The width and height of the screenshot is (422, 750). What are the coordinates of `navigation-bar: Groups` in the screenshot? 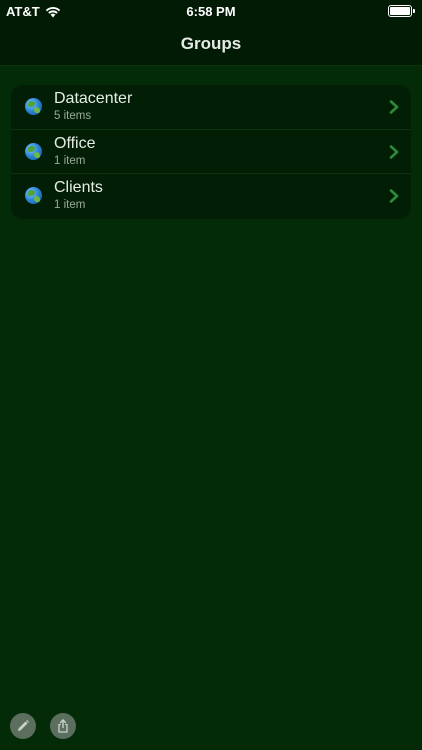 It's located at (211, 44).